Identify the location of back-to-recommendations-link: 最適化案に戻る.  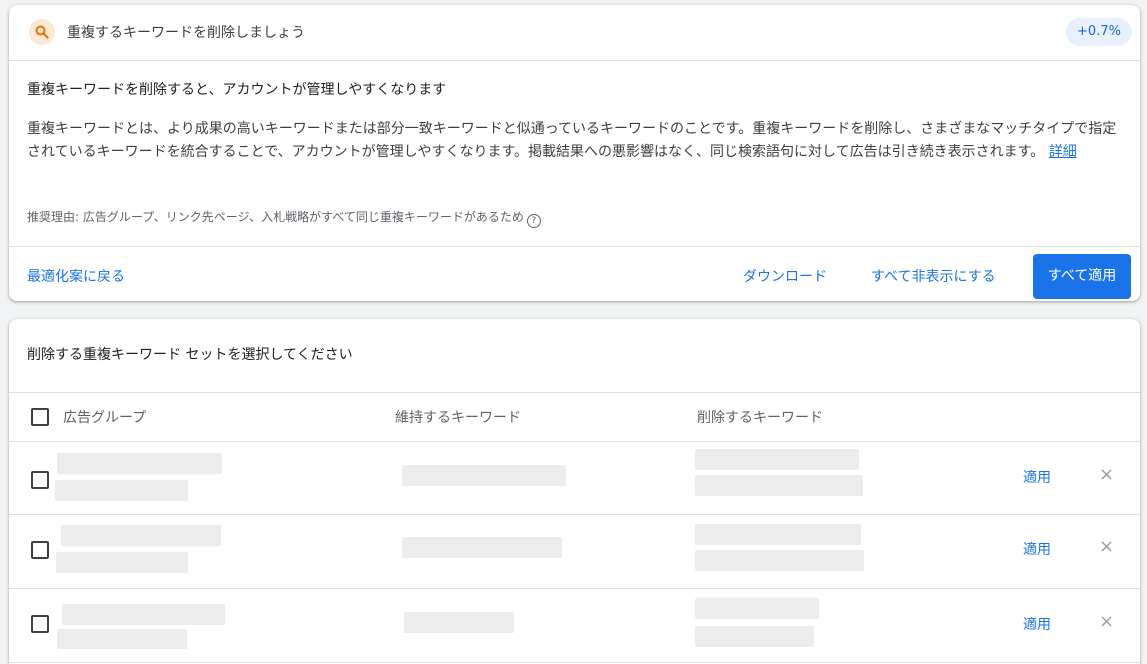
(76, 276).